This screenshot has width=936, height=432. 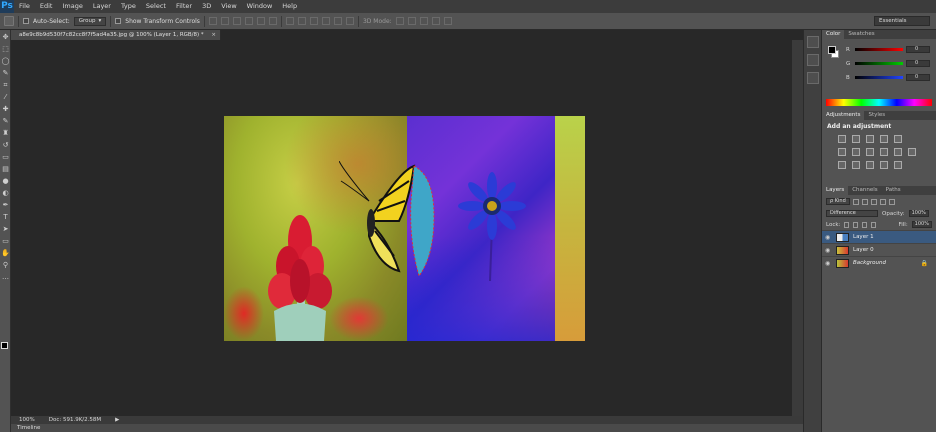 What do you see at coordinates (5, 193) in the screenshot?
I see `dodge-tool-icon: ◐` at bounding box center [5, 193].